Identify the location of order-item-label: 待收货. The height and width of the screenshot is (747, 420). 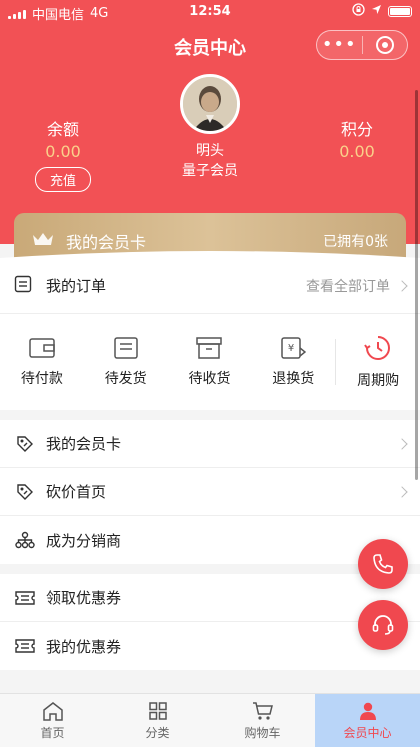
(209, 379).